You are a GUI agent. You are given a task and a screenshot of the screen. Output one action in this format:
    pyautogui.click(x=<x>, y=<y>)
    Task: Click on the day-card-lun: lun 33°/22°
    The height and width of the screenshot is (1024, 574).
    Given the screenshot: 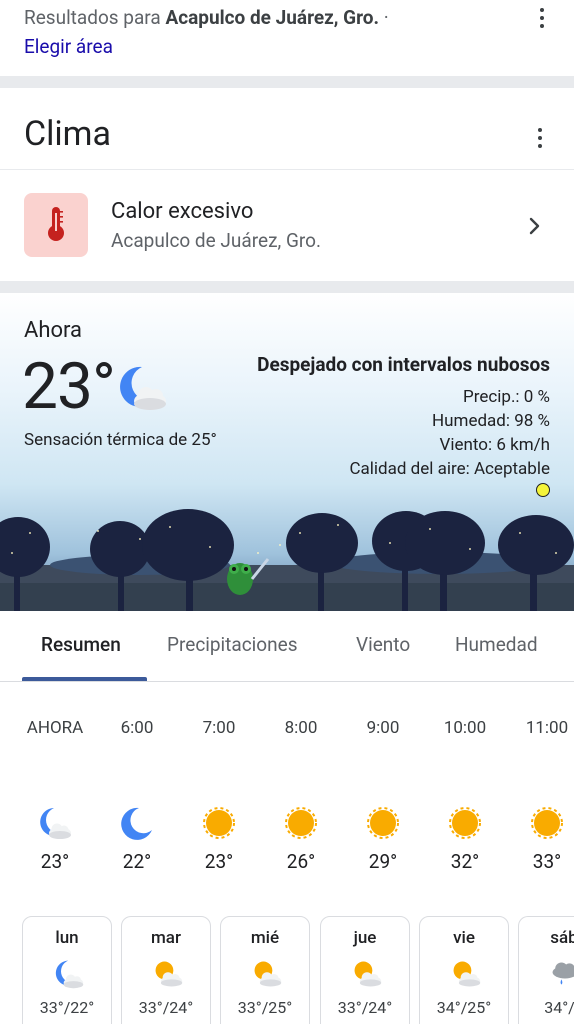 What is the action you would take?
    pyautogui.click(x=67, y=970)
    